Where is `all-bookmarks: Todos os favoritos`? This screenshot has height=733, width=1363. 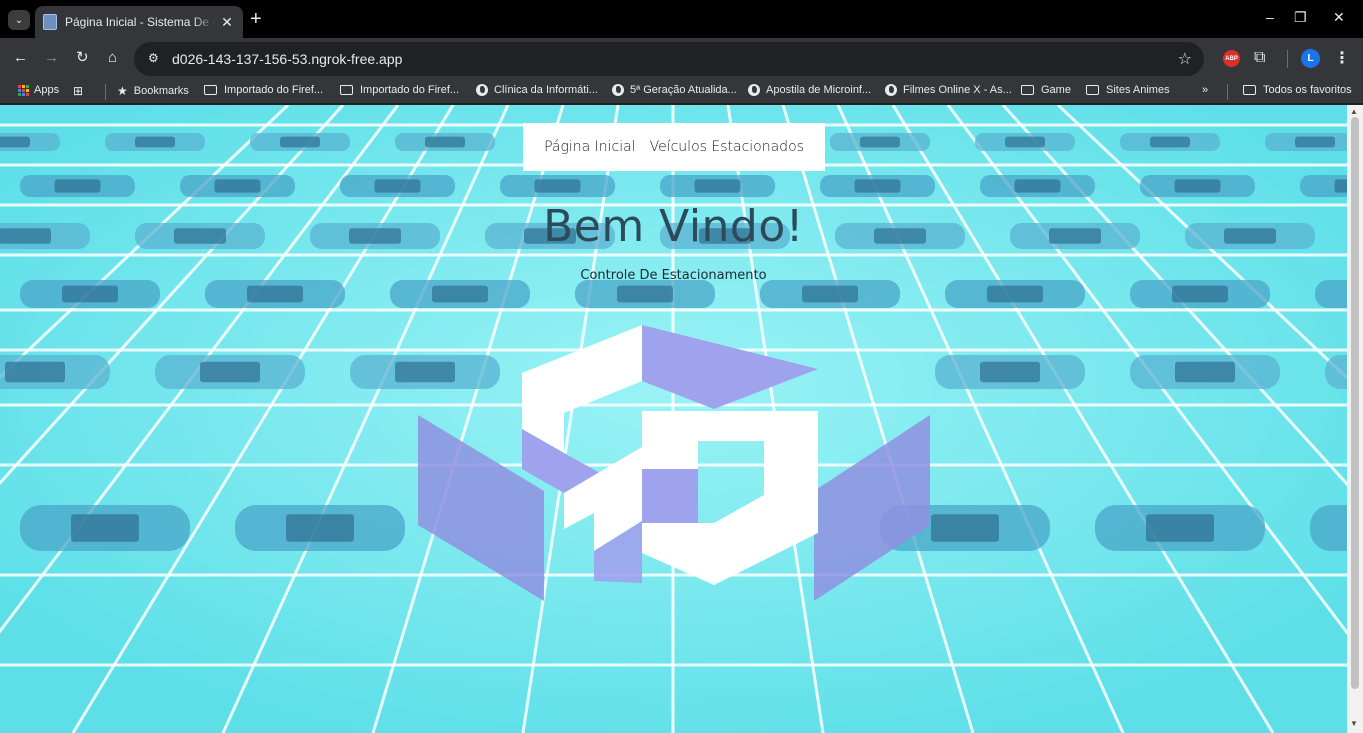
all-bookmarks: Todos os favoritos is located at coordinates (1297, 90).